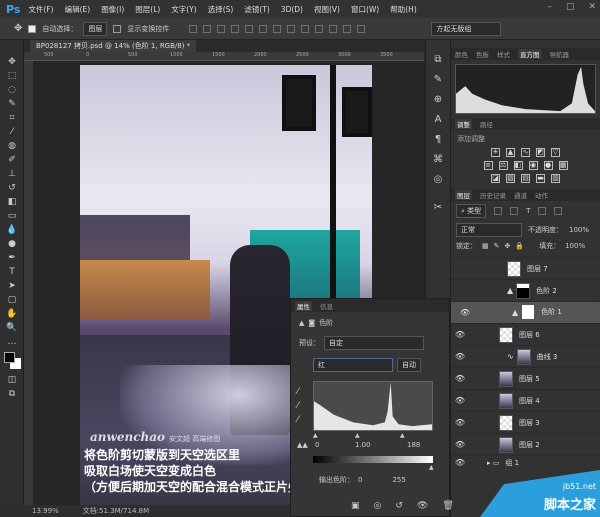 The image size is (600, 517). Describe the element at coordinates (12, 174) in the screenshot. I see `stamp-tool-icon: ⊥` at that location.